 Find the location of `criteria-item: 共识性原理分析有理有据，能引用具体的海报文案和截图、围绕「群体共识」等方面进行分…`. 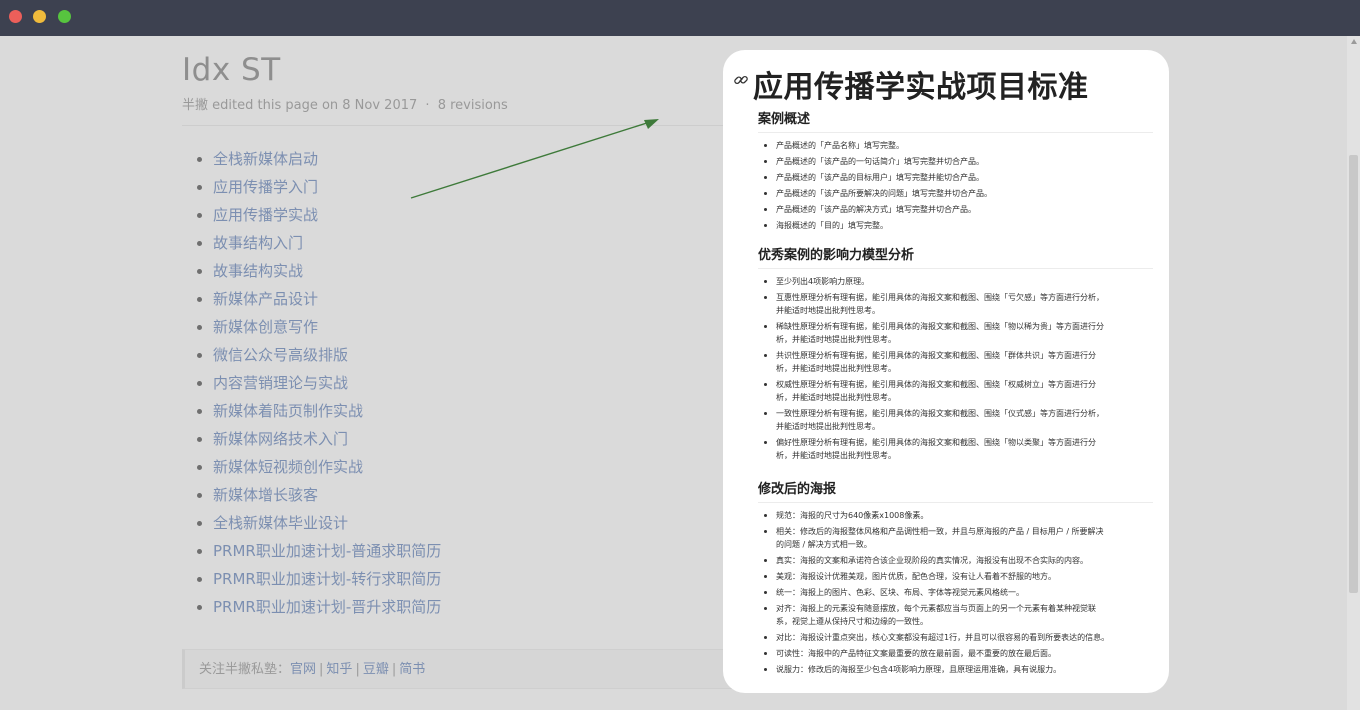

criteria-item: 共识性原理分析有理有据，能引用具体的海报文案和截图、围绕「群体共识」等方面进行分… is located at coordinates (955, 362).